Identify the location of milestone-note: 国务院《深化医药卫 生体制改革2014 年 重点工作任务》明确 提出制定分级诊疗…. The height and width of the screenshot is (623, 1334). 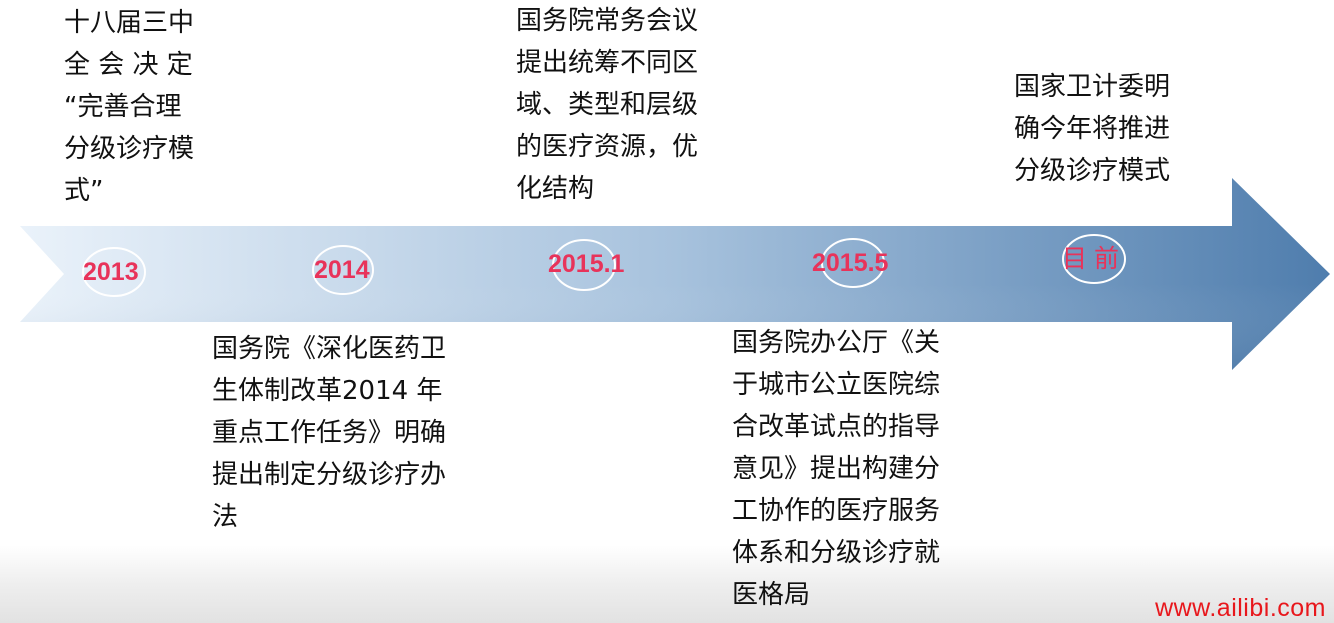
(329, 433).